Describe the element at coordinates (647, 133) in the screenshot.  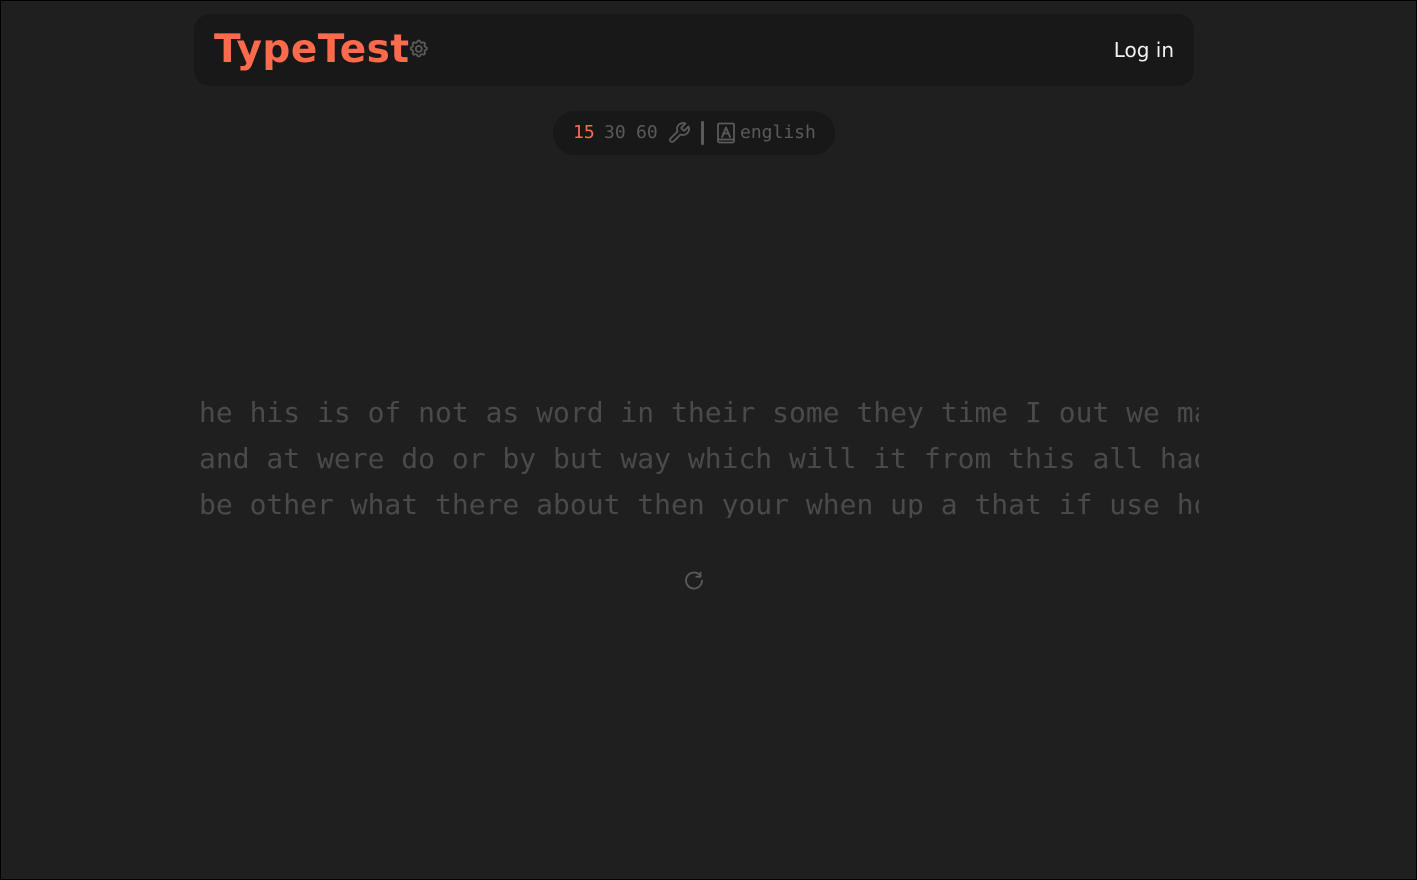
I see `duration-60-button: 60` at that location.